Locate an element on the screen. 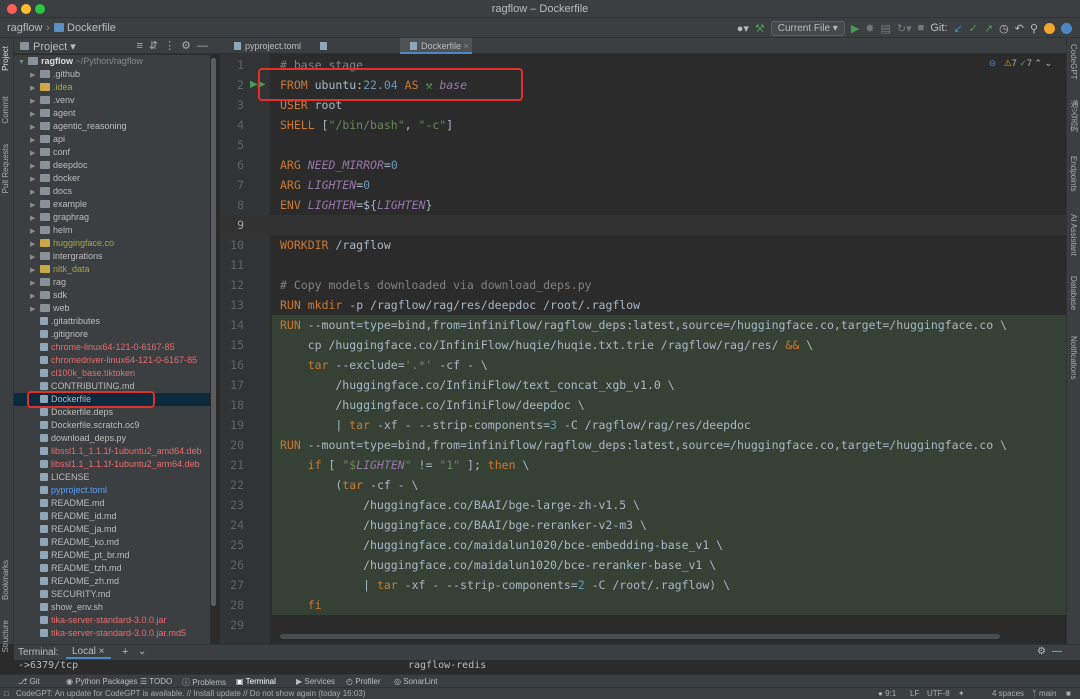 This screenshot has width=1080, height=699. status-indent: 4 spaces is located at coordinates (1008, 693).